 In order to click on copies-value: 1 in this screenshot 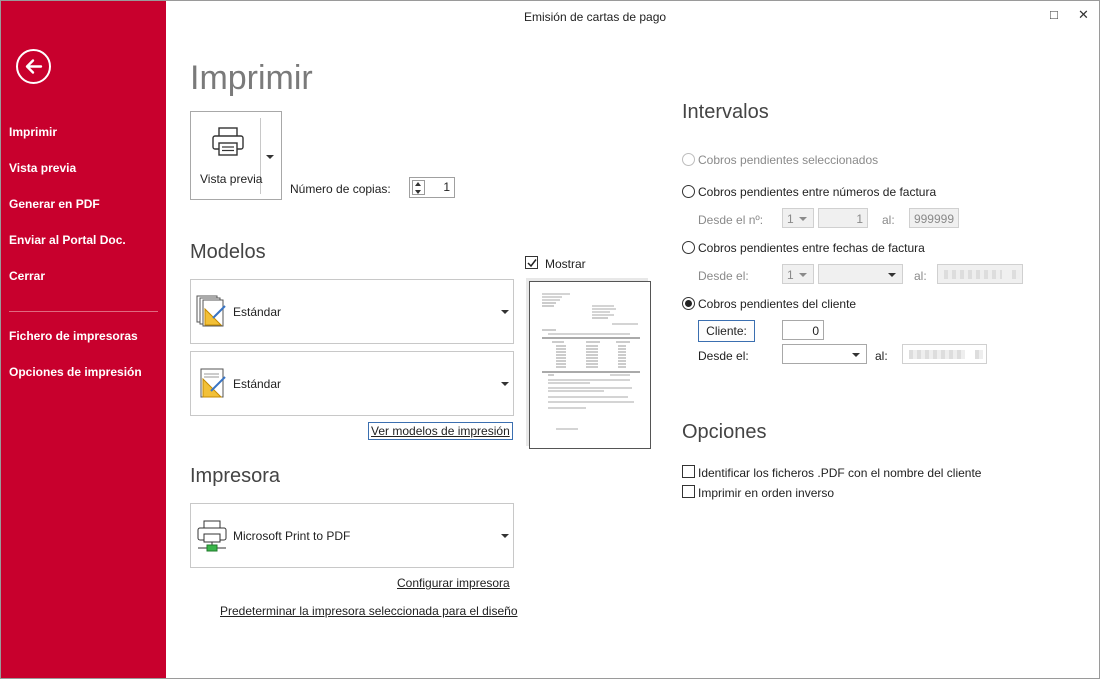, I will do `click(446, 187)`.